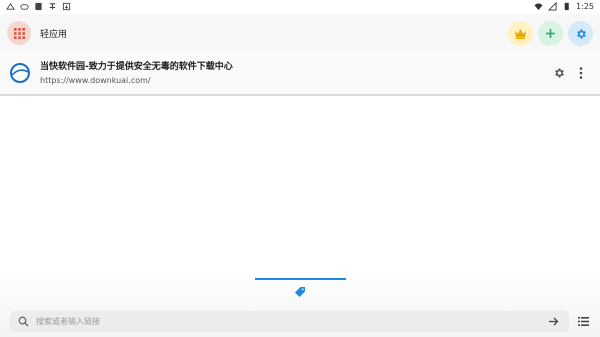  Describe the element at coordinates (553, 321) in the screenshot. I see `go-arrow-icon` at that location.